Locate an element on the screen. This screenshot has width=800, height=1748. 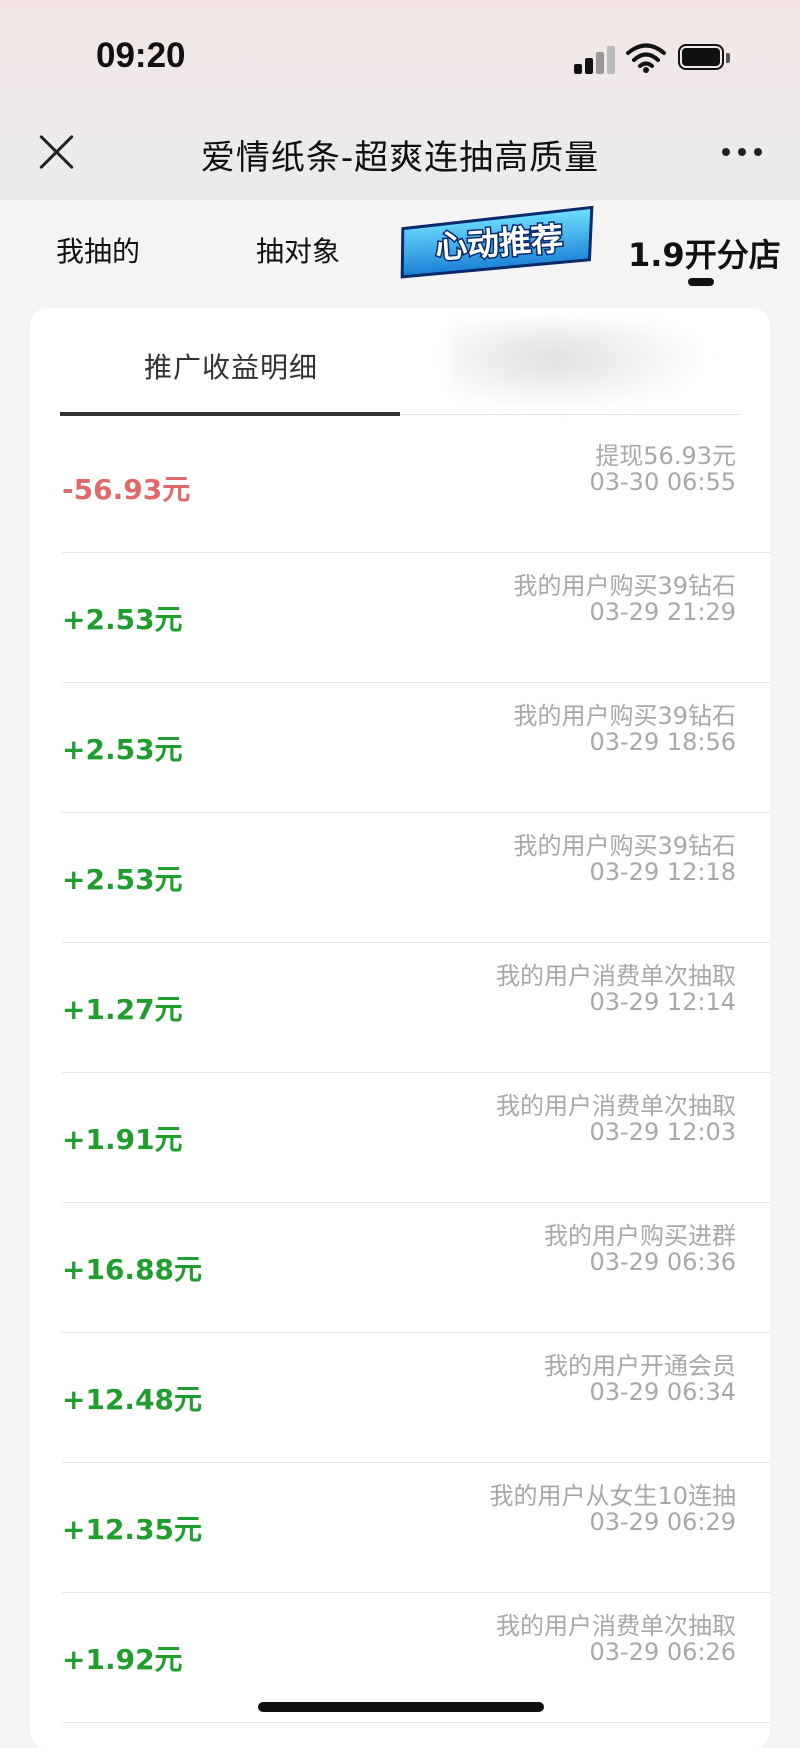
record-time: 03-29 06:34 is located at coordinates (662, 1392).